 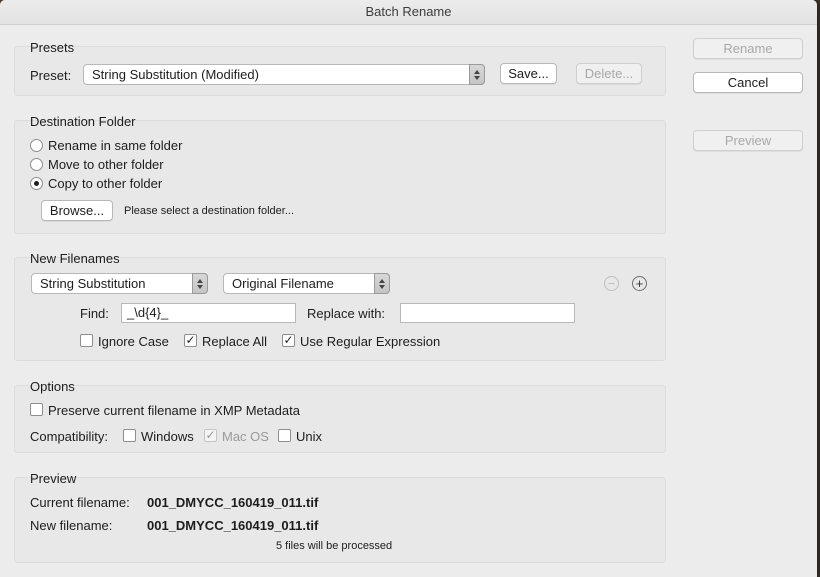 What do you see at coordinates (283, 283) in the screenshot?
I see `filename-source-value: Original Filename` at bounding box center [283, 283].